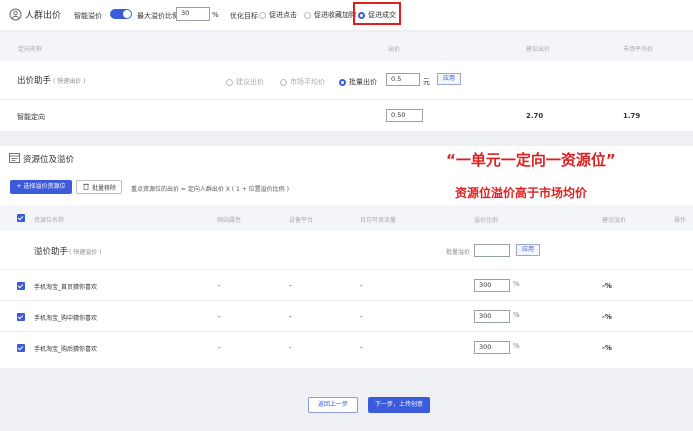 The image size is (693, 431). I want to click on bid-option-suggested: 建议出价, so click(245, 82).